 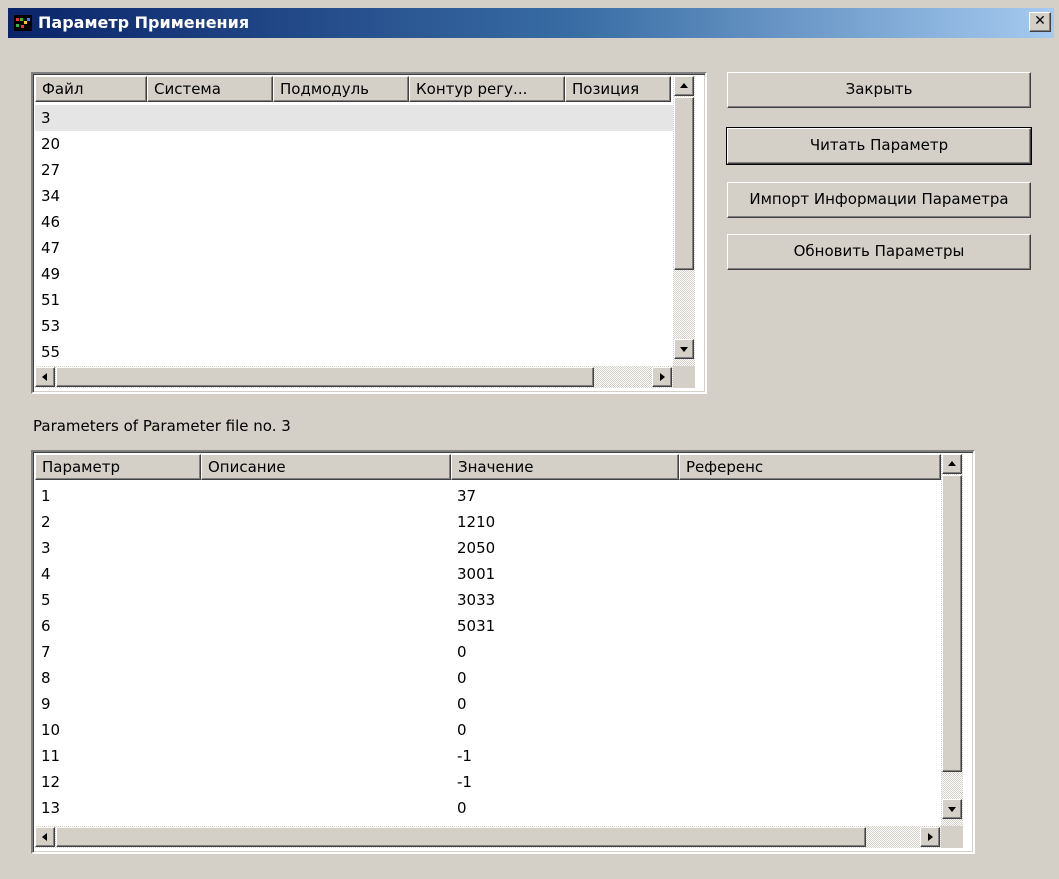 What do you see at coordinates (51, 144) in the screenshot?
I see `file-number-cell: 20` at bounding box center [51, 144].